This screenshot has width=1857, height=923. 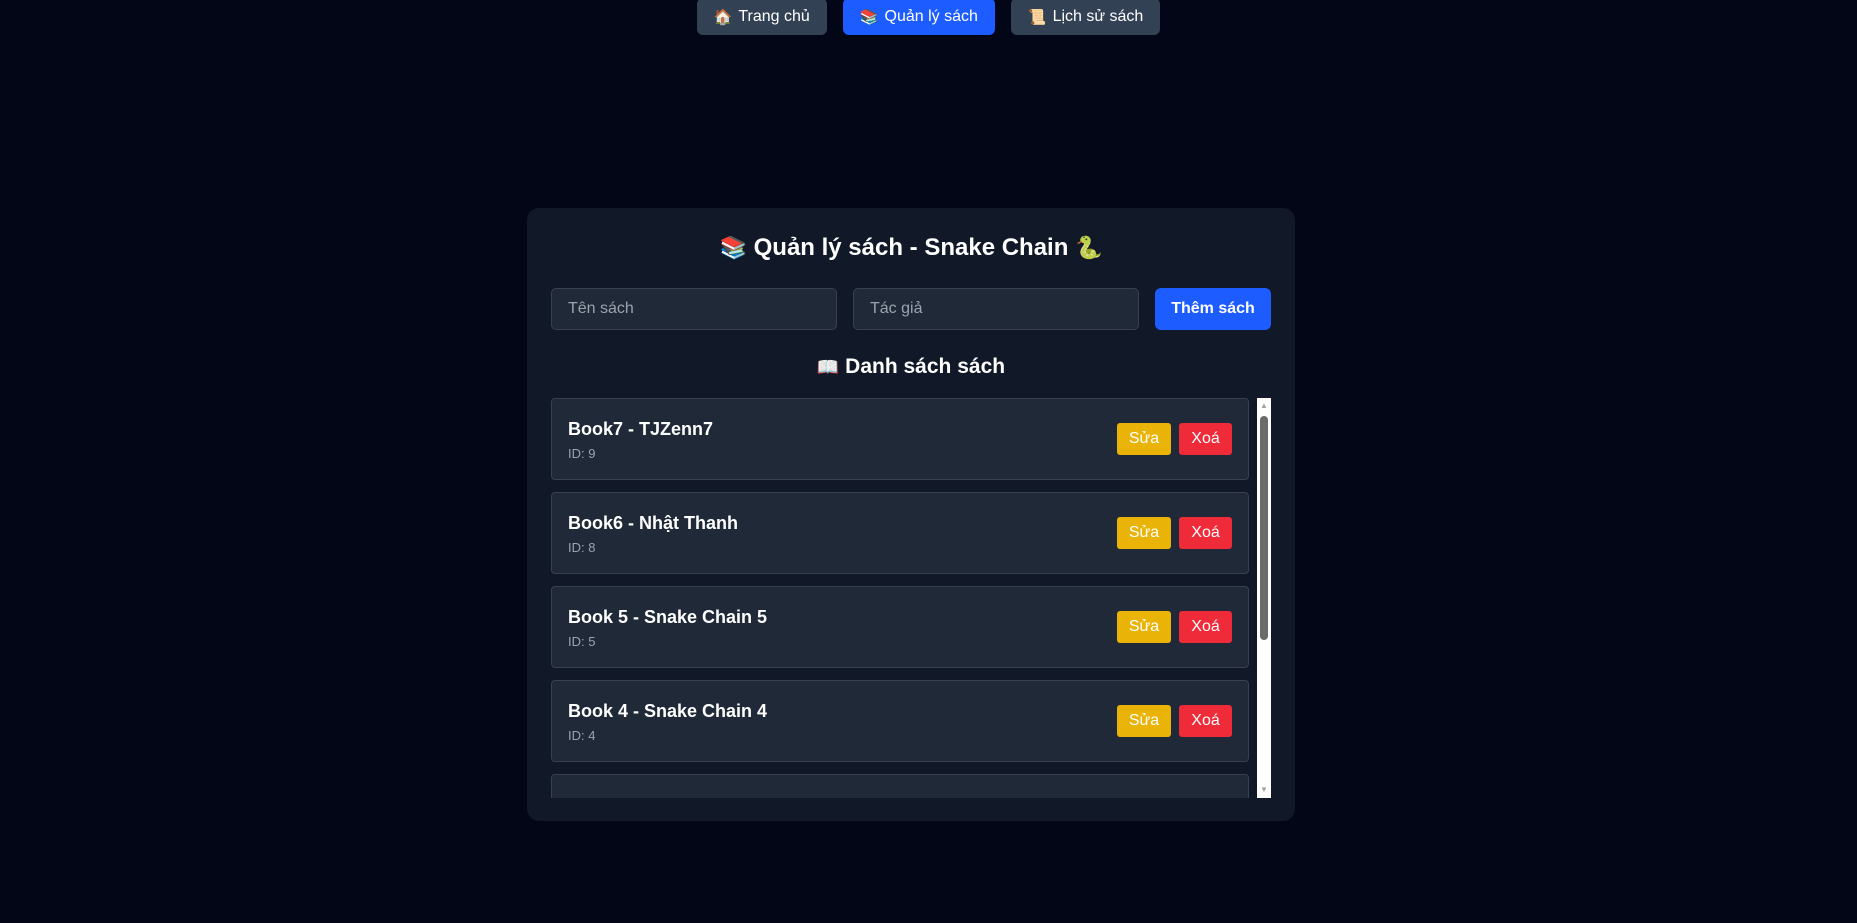 I want to click on book-title: Book 4 - Snake Chain 4, so click(x=668, y=711).